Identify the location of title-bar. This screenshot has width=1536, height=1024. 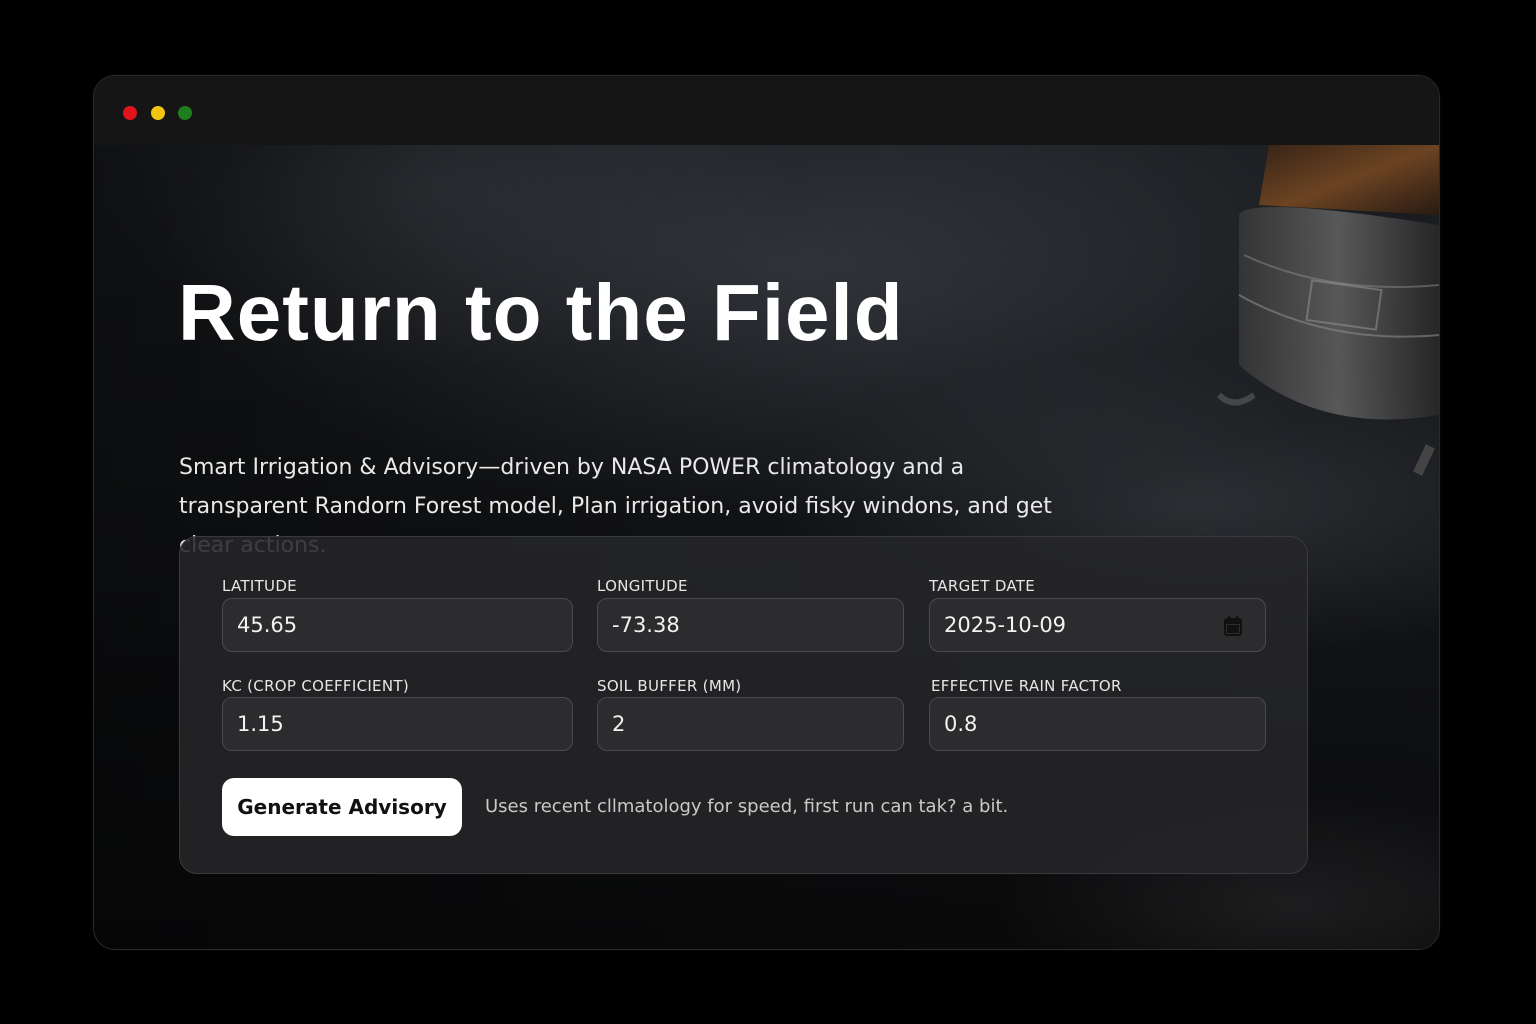
(766, 111).